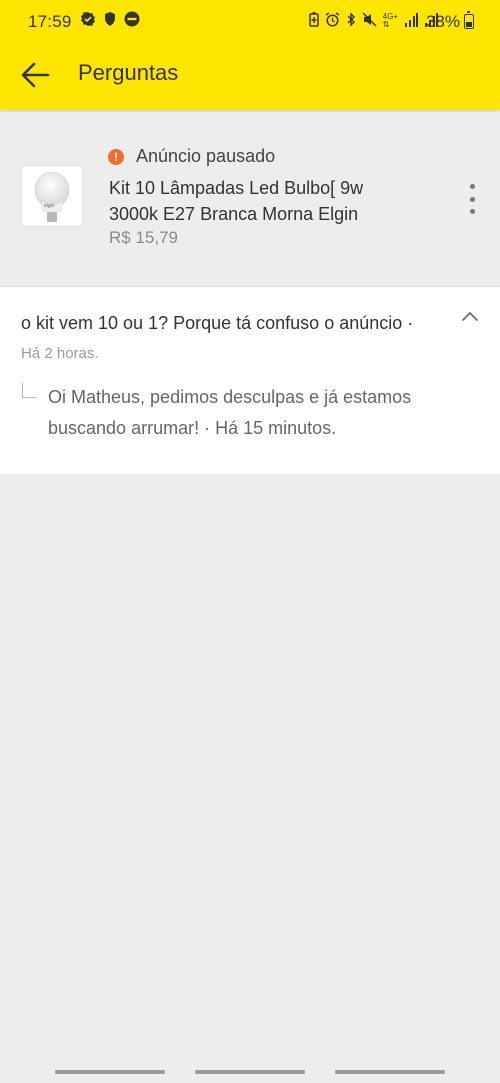 The width and height of the screenshot is (500, 1083). Describe the element at coordinates (369, 20) in the screenshot. I see `mute-icon` at that location.